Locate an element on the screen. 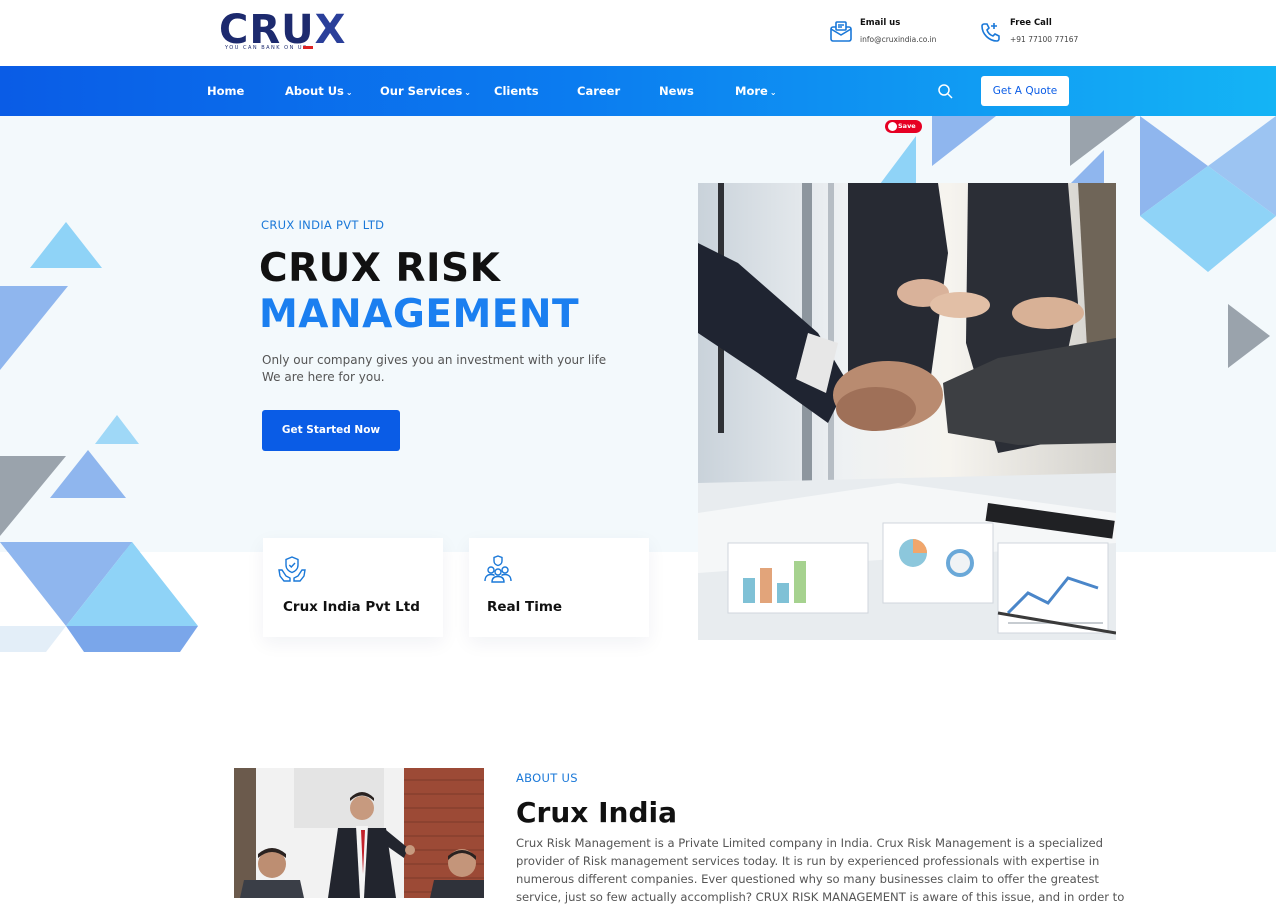  nav-our-services: Our Services ⌄ is located at coordinates (425, 91).